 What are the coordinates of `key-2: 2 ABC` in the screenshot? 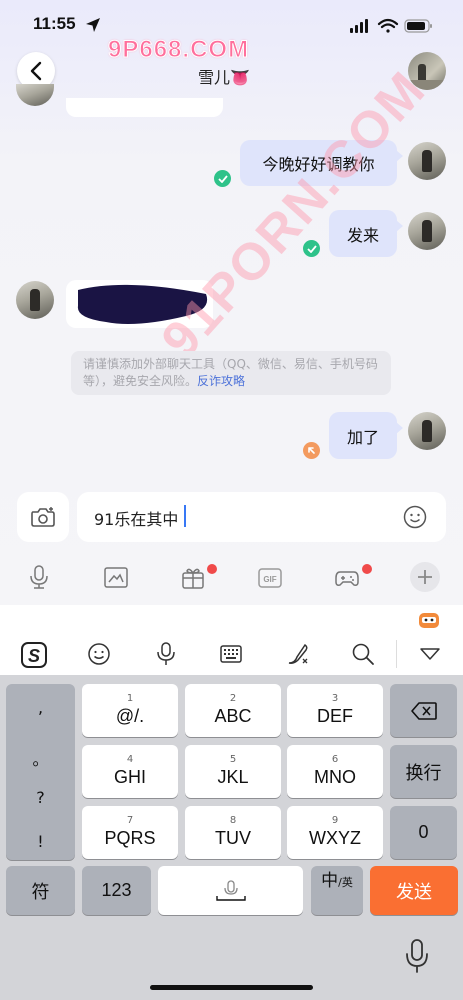 It's located at (233, 710).